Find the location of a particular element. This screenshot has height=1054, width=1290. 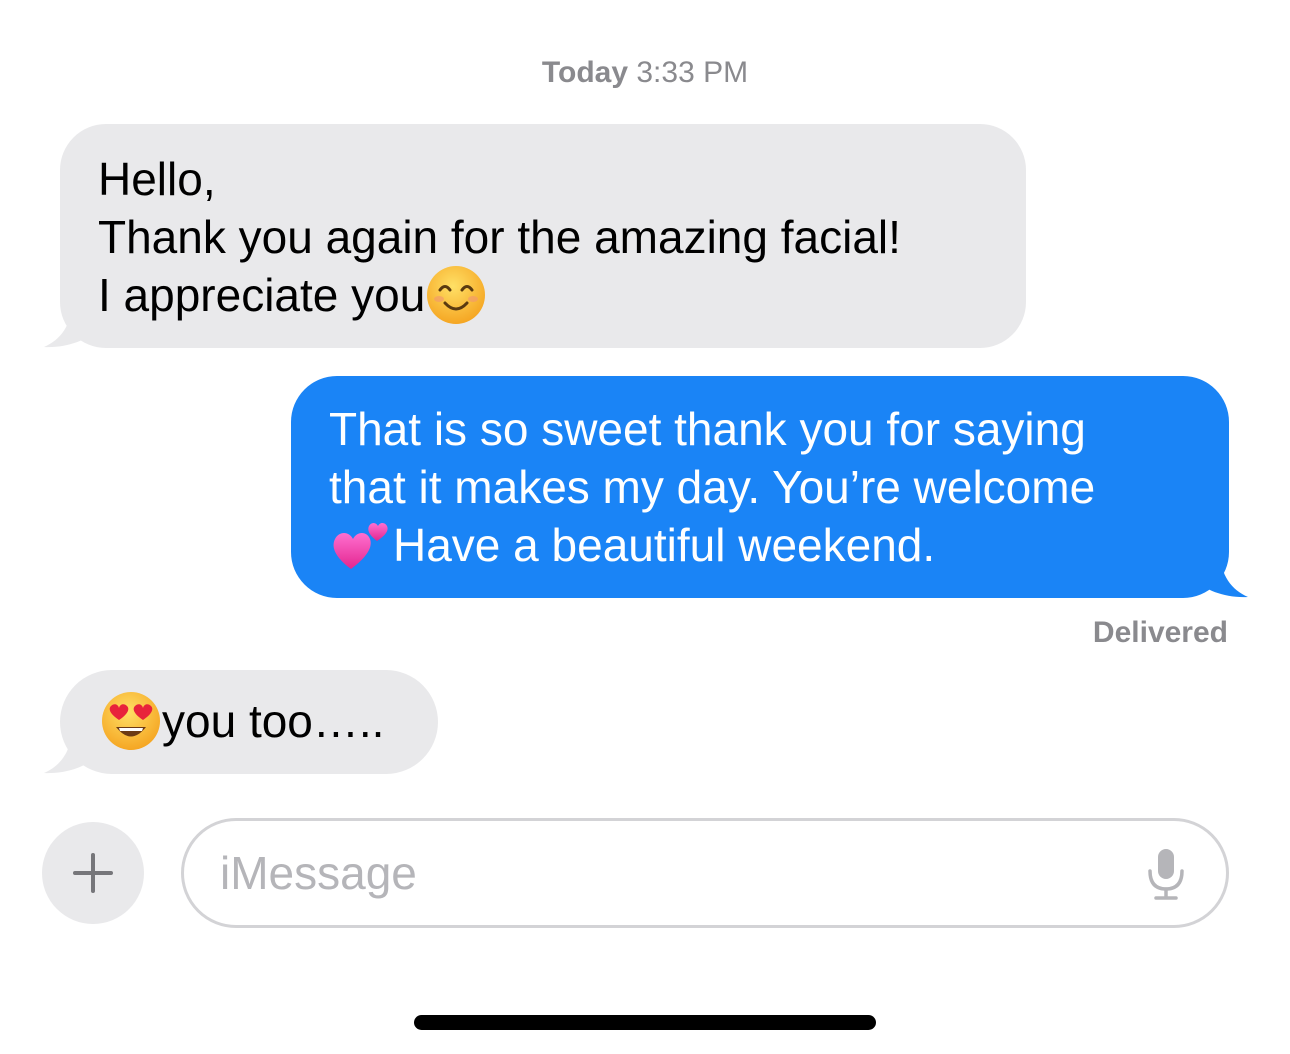

home-indicator is located at coordinates (645, 1022).